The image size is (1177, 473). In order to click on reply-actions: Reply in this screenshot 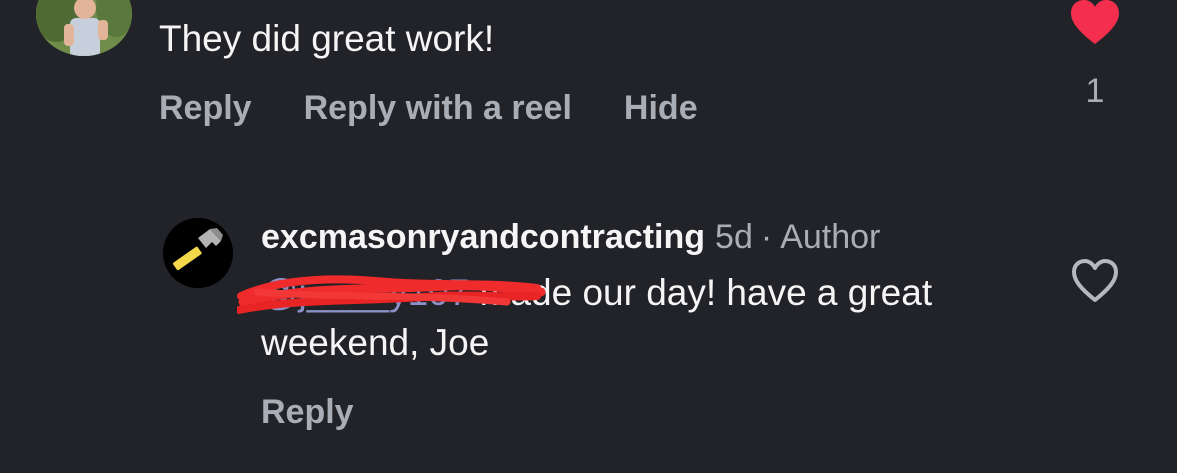, I will do `click(307, 412)`.